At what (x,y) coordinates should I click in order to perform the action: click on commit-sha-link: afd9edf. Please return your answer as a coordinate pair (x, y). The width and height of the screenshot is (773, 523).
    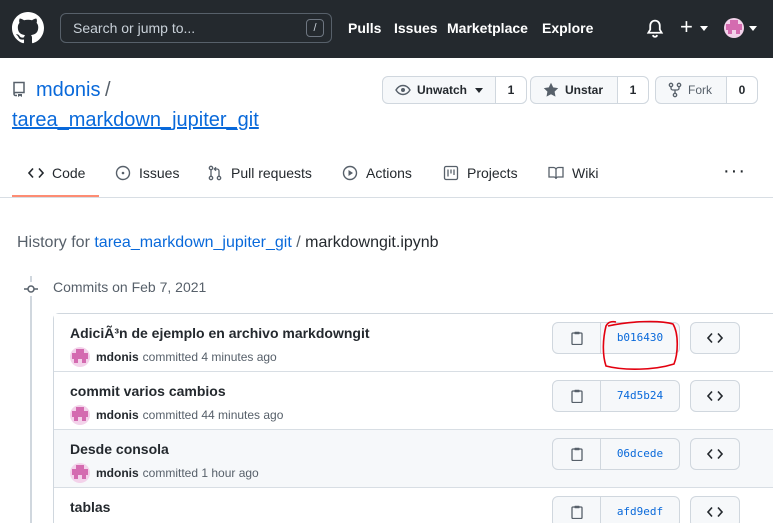
    Looking at the image, I should click on (640, 510).